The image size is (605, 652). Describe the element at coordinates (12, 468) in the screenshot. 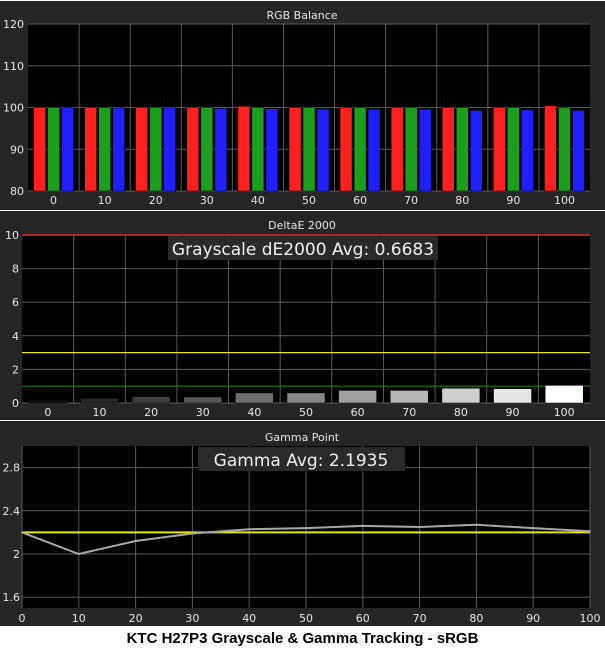

I see `y-tick-label: 2.8` at that location.